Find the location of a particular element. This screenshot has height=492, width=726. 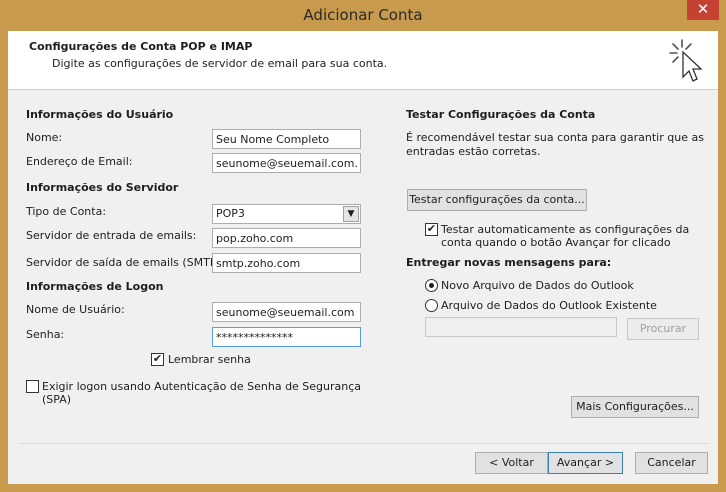

title-bar: Adicionar Conta ✕ is located at coordinates (363, 15).